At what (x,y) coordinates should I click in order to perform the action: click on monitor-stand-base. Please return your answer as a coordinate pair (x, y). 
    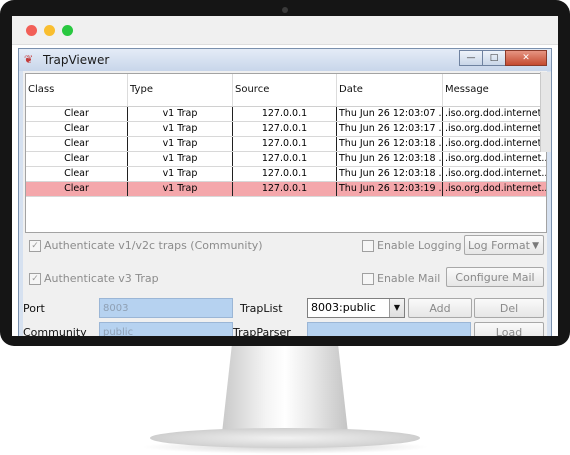
    Looking at the image, I should click on (285, 438).